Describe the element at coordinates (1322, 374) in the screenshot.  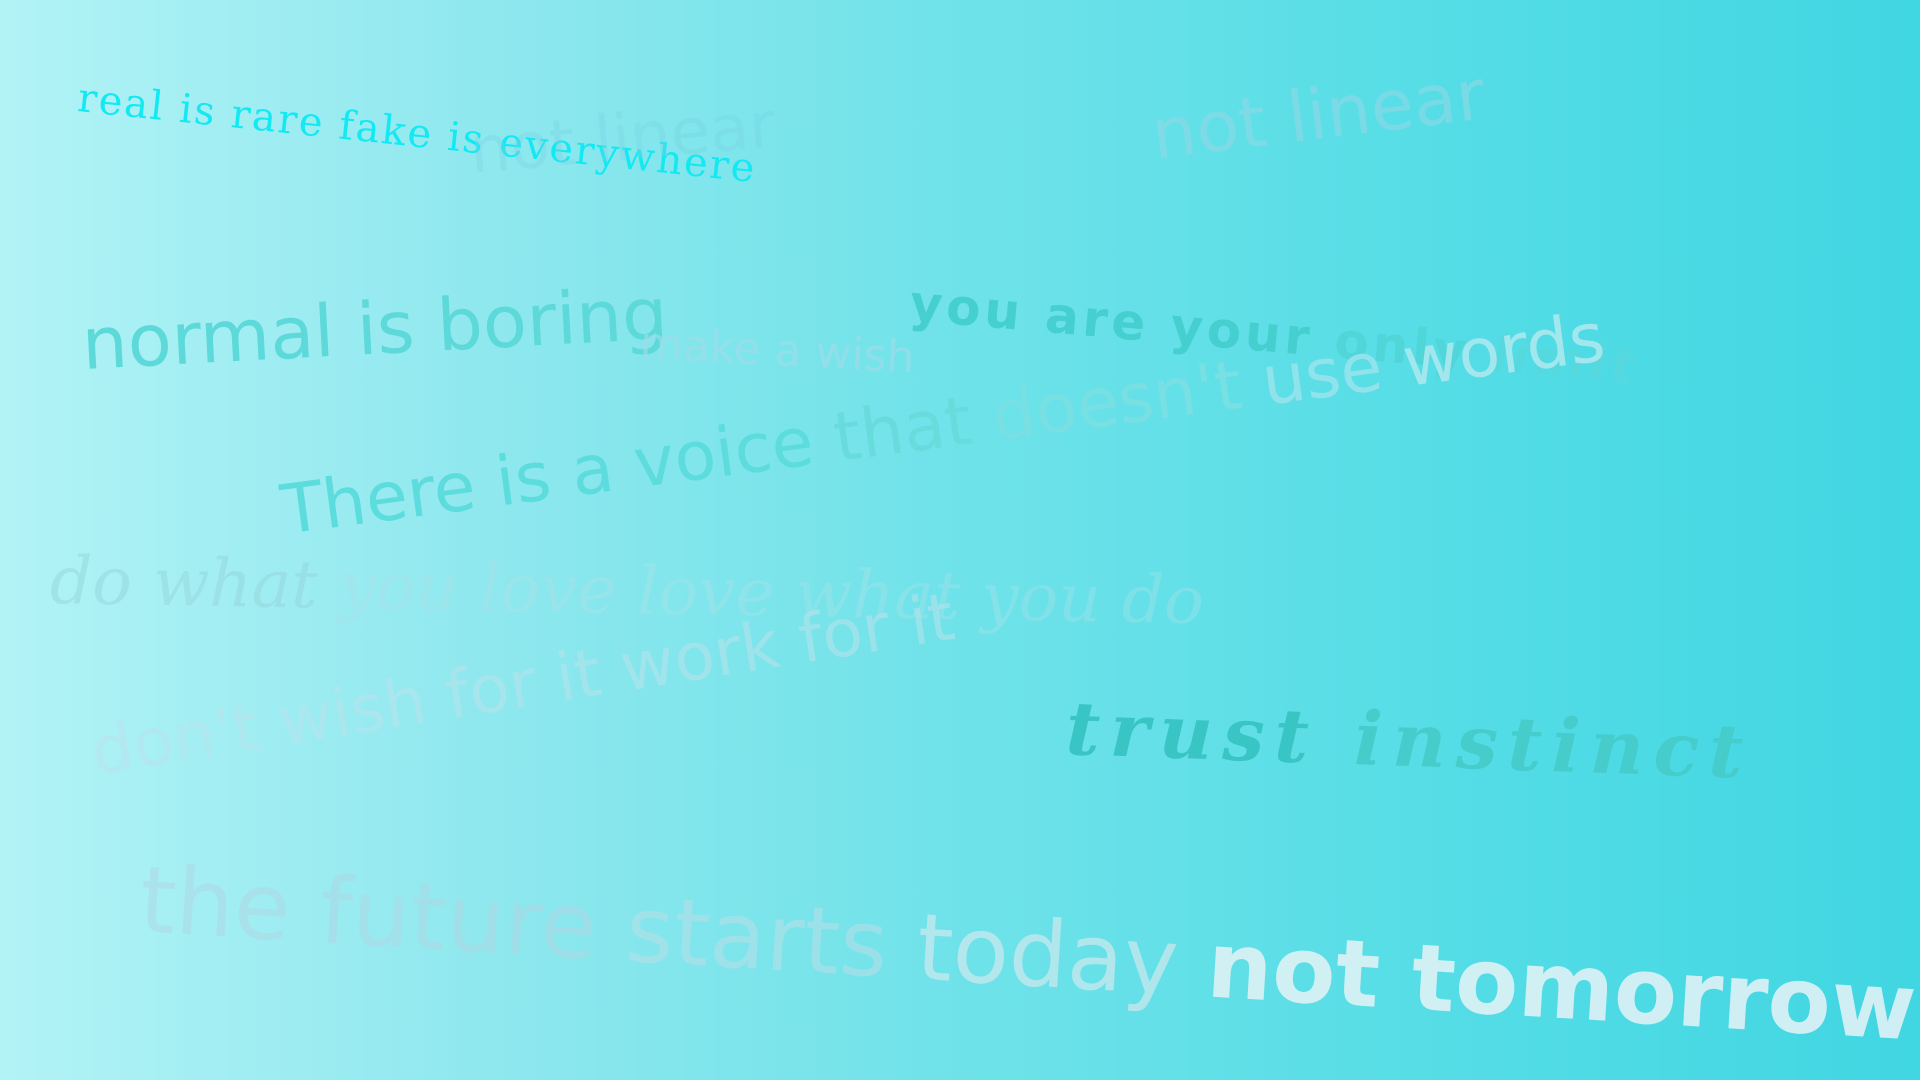
I see `quote-voice-part4: use` at that location.